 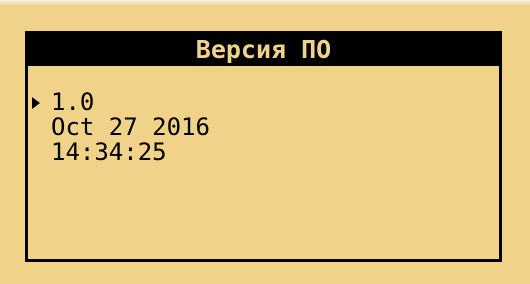 I want to click on title-bar: Версия ПО, so click(x=263, y=50).